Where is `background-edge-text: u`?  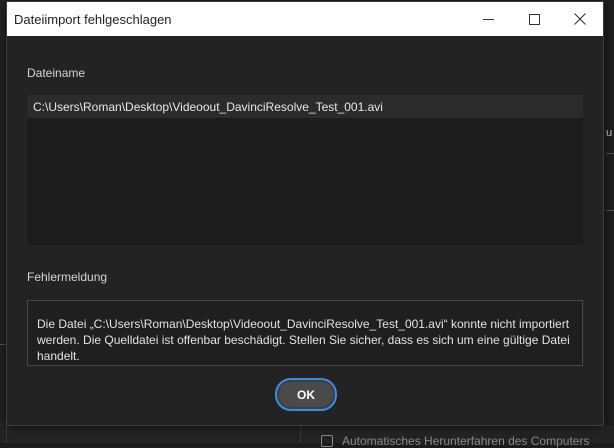
background-edge-text: u is located at coordinates (609, 133).